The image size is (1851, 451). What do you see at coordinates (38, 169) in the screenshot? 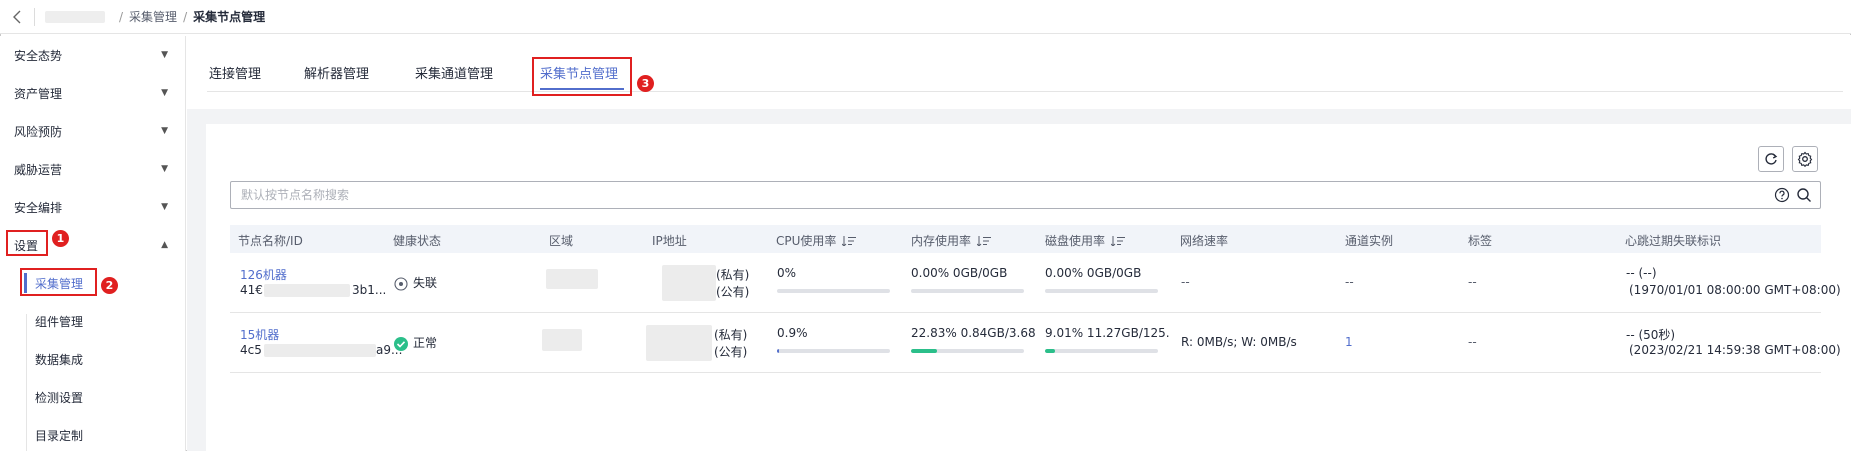
I see `sidebar-item-label: 威胁运营` at bounding box center [38, 169].